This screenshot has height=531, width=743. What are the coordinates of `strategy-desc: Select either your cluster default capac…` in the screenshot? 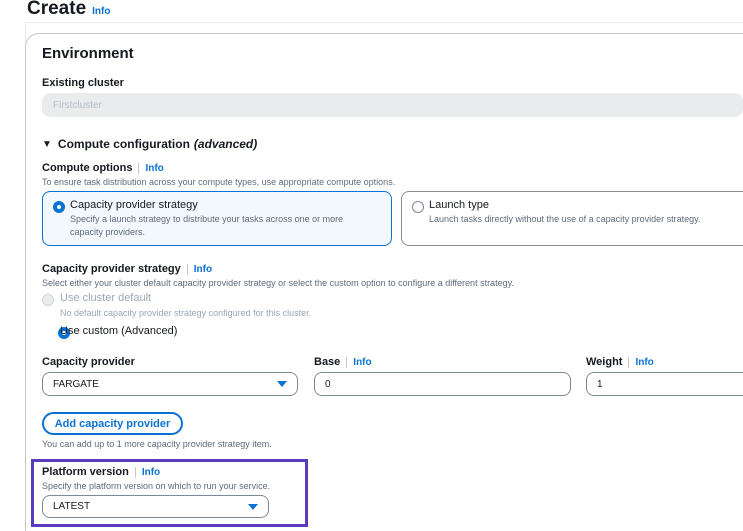 It's located at (278, 283).